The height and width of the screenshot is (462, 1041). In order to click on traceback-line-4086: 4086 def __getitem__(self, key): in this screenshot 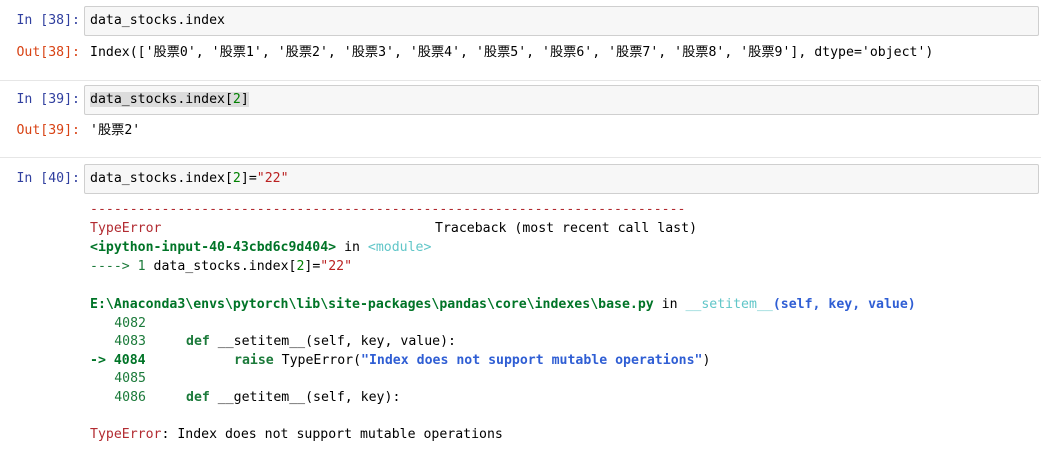, I will do `click(245, 398)`.